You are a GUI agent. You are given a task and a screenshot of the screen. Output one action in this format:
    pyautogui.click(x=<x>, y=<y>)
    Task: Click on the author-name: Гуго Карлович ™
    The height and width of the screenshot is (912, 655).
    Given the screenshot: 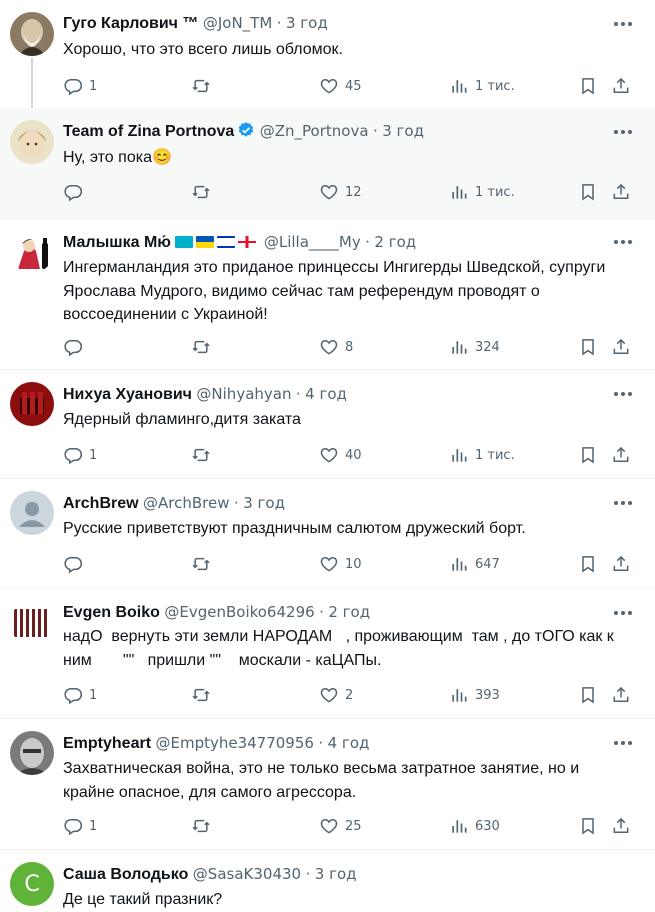 What is the action you would take?
    pyautogui.click(x=130, y=23)
    